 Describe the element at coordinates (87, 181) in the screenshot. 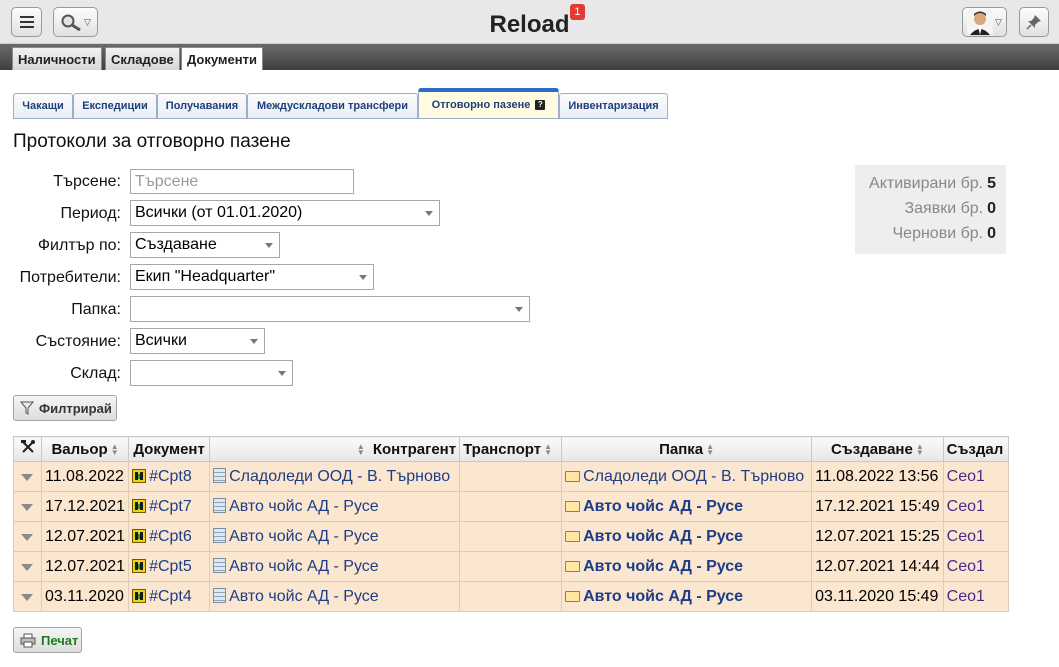

I see `search-label: Търсене:` at that location.